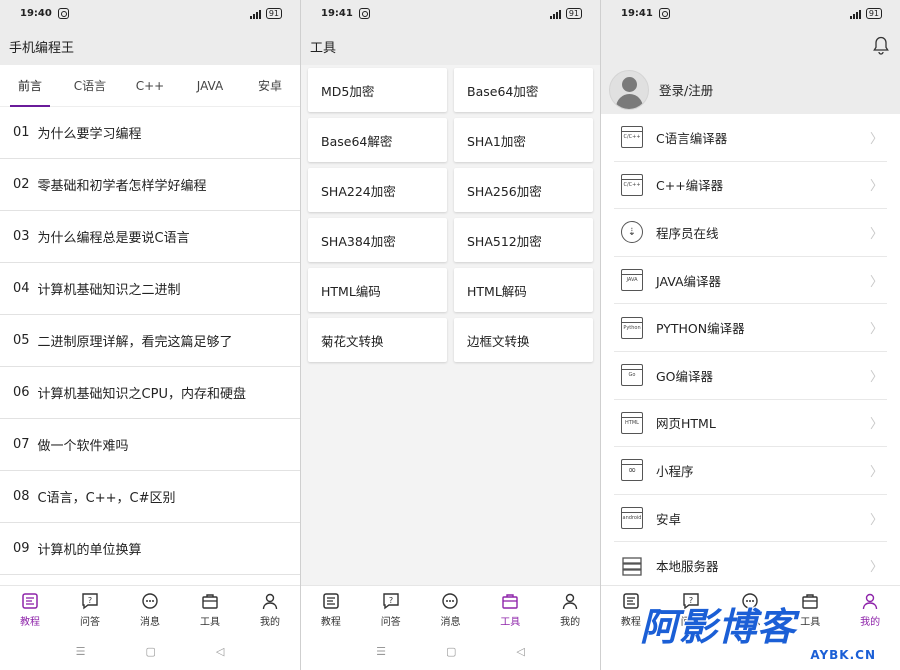 This screenshot has width=900, height=670. I want to click on status-time: 19:41, so click(337, 13).